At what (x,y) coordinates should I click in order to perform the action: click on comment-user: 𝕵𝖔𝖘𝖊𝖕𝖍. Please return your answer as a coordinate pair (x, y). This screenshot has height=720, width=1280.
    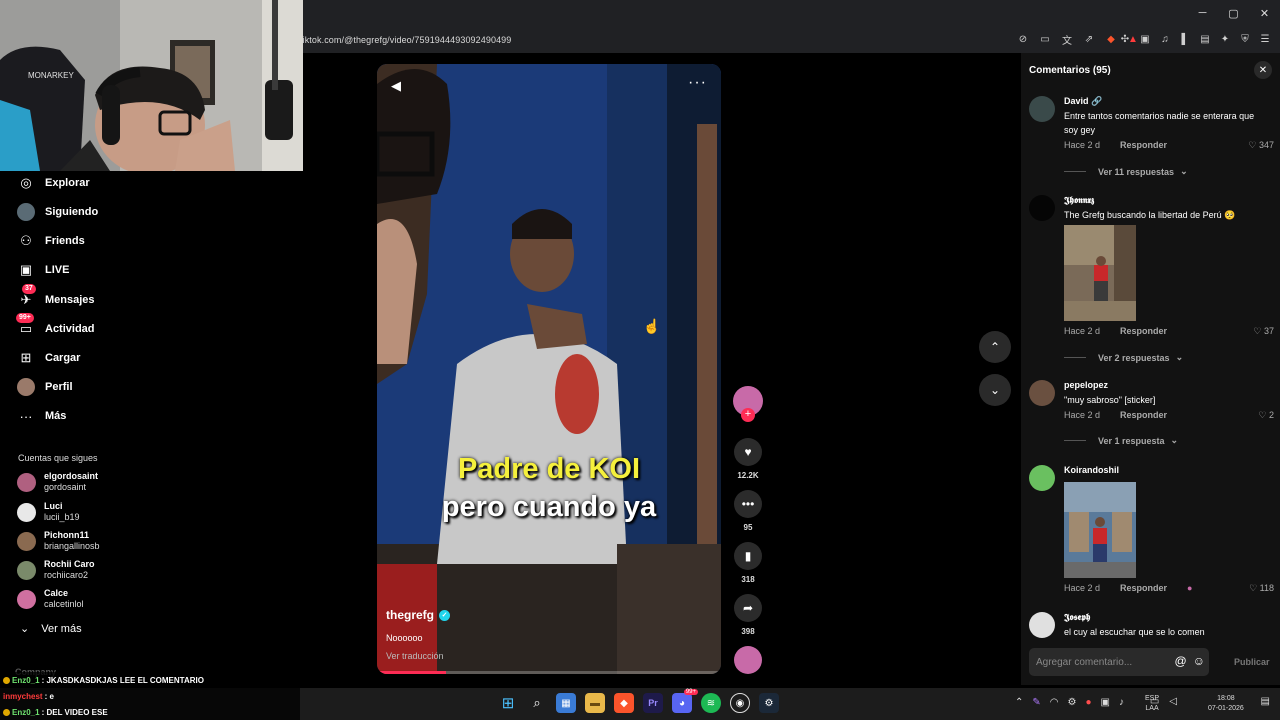
    Looking at the image, I should click on (1077, 617).